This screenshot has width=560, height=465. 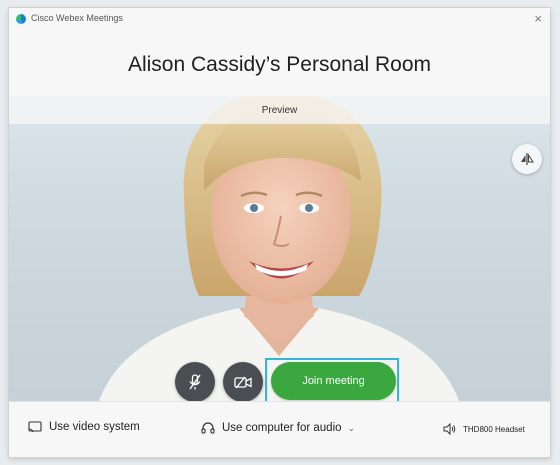 What do you see at coordinates (449, 429) in the screenshot?
I see `speaker-icon` at bounding box center [449, 429].